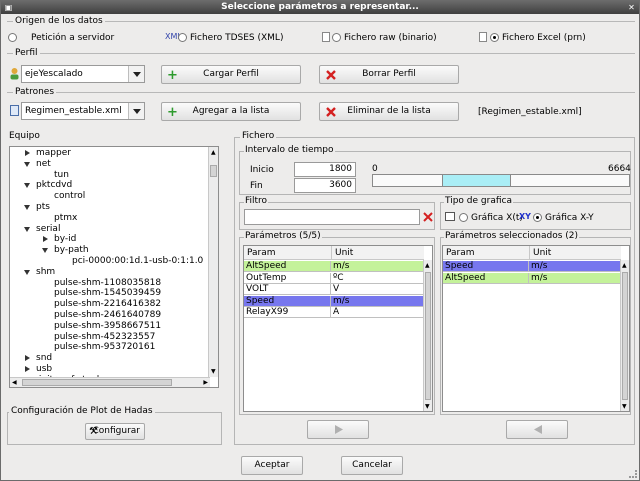  What do you see at coordinates (108, 304) in the screenshot?
I see `tree-item-label: pulse-shm-2216416382` at bounding box center [108, 304].